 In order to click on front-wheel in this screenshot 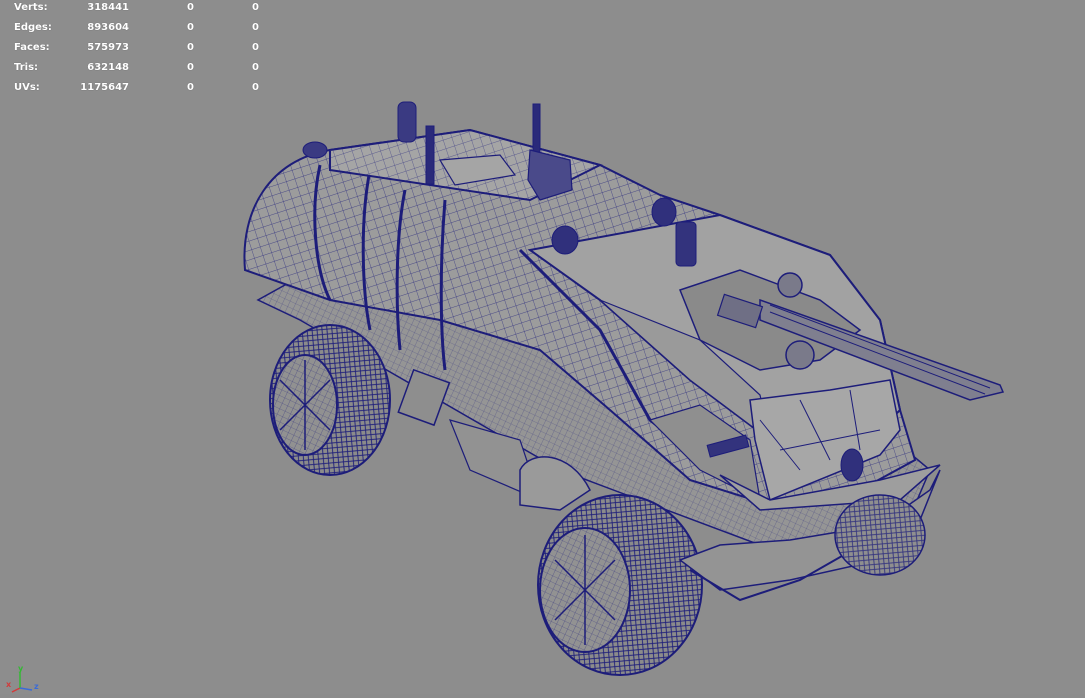, I will do `click(620, 585)`.